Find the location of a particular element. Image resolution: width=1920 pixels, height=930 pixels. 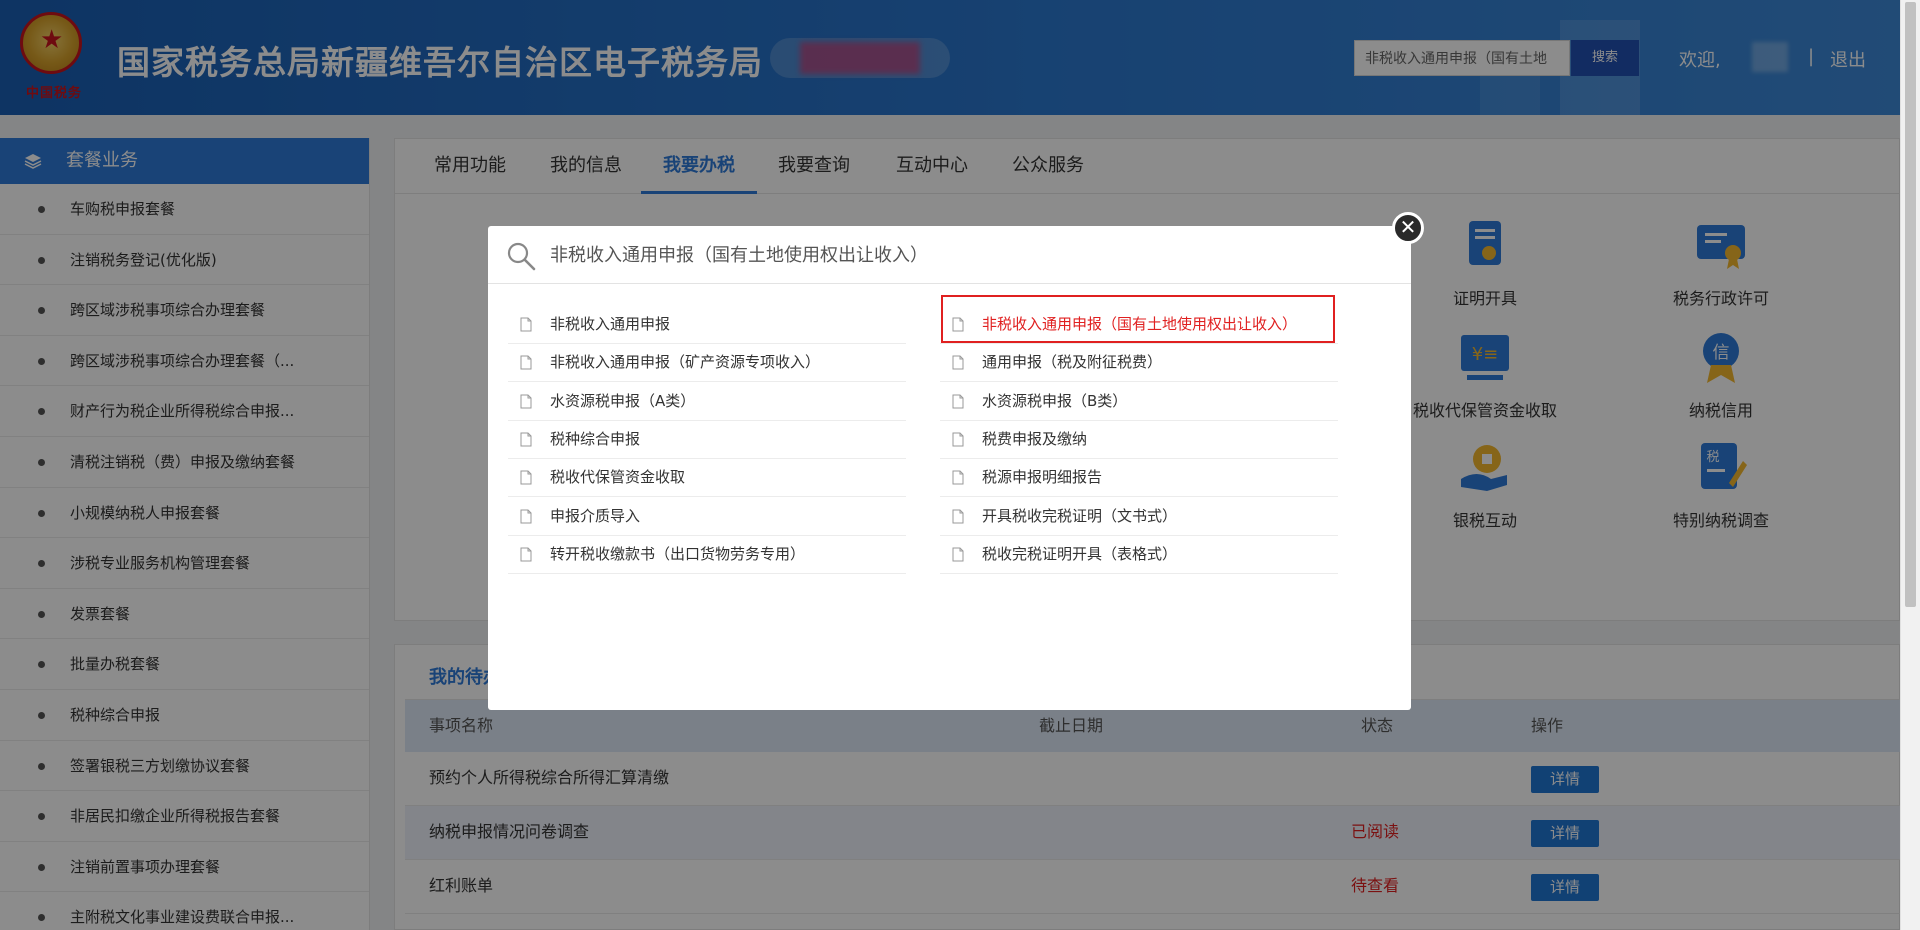

search-result-label: 水资源税申报（B类） is located at coordinates (1055, 400).